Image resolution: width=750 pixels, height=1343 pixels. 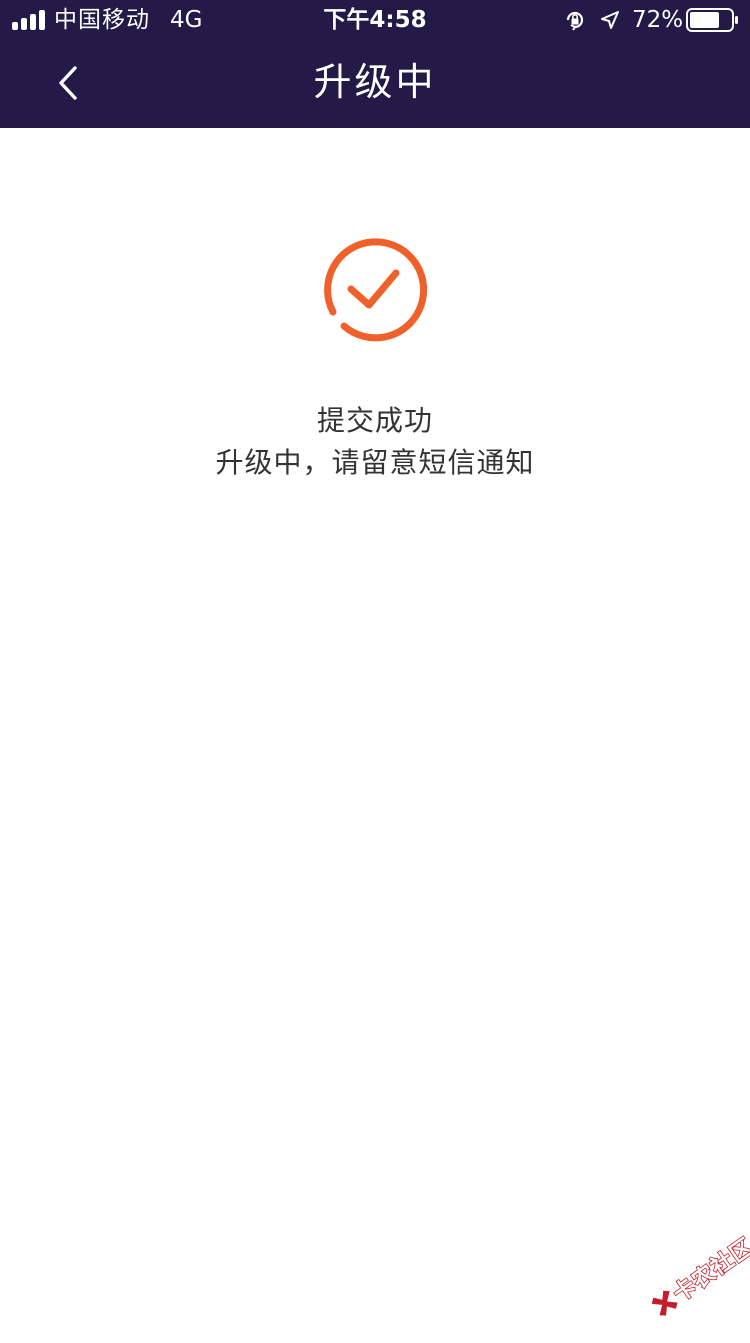 What do you see at coordinates (712, 20) in the screenshot?
I see `battery-icon` at bounding box center [712, 20].